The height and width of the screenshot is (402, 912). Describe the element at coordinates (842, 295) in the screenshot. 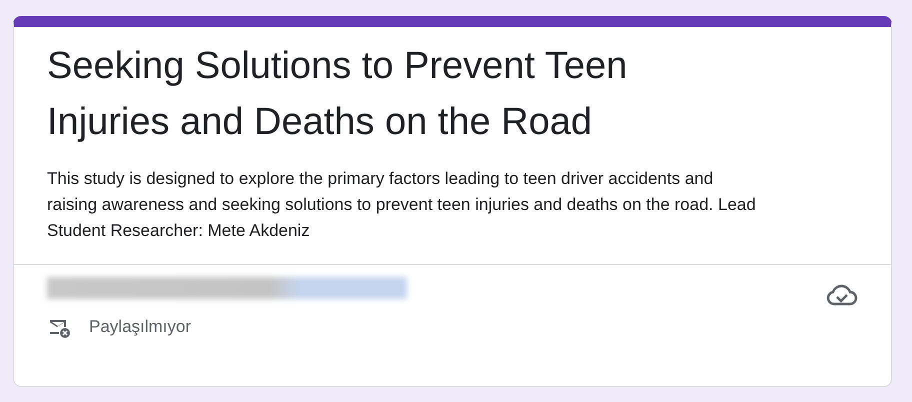

I see `cloud-check-icon` at that location.